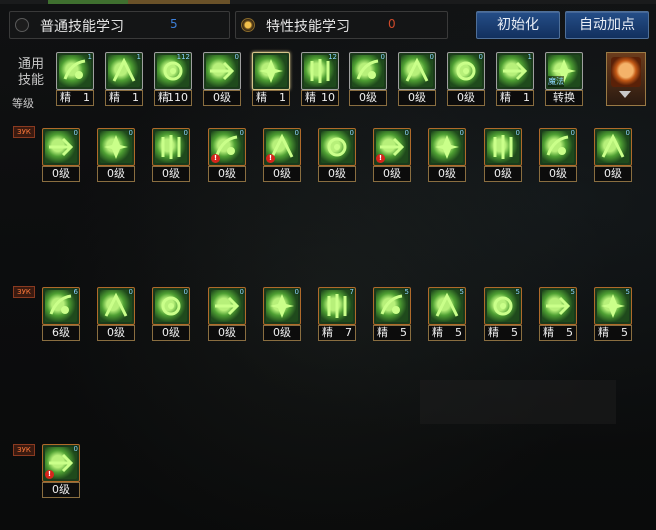  I want to click on common-skills-slot: 精1, so click(271, 79).